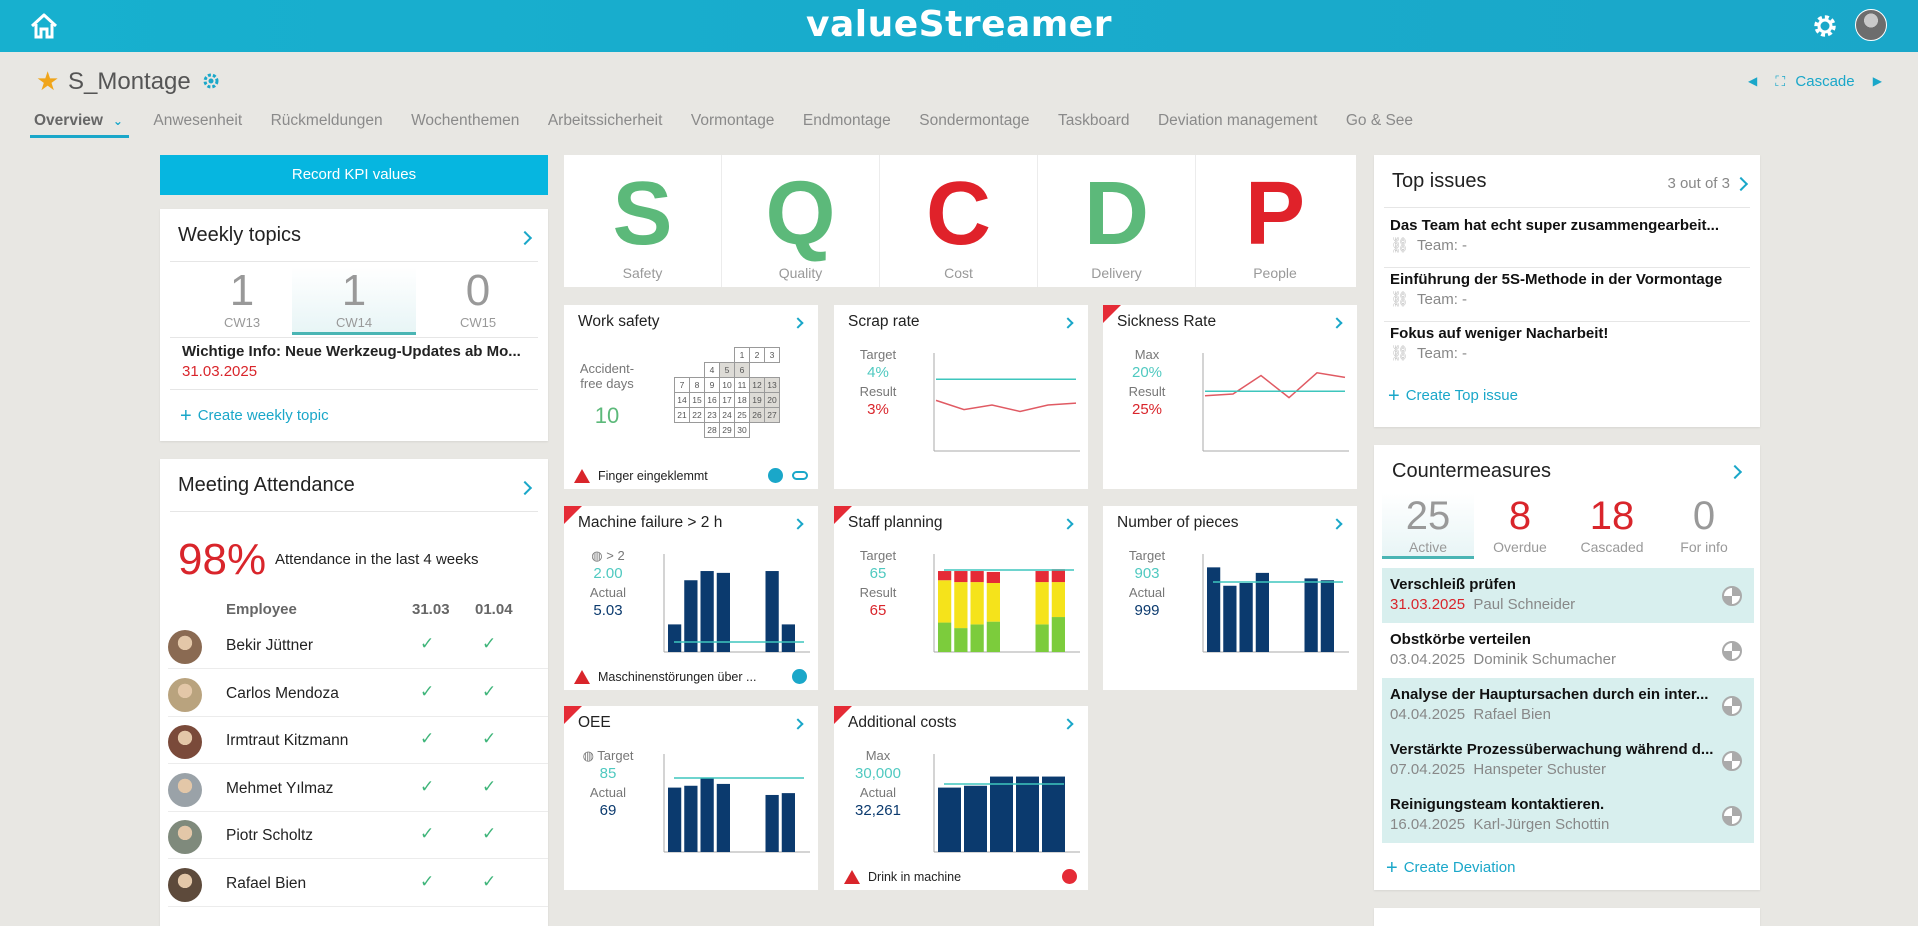 The height and width of the screenshot is (926, 1918). Describe the element at coordinates (712, 430) in the screenshot. I see `calendar-day: 28` at that location.